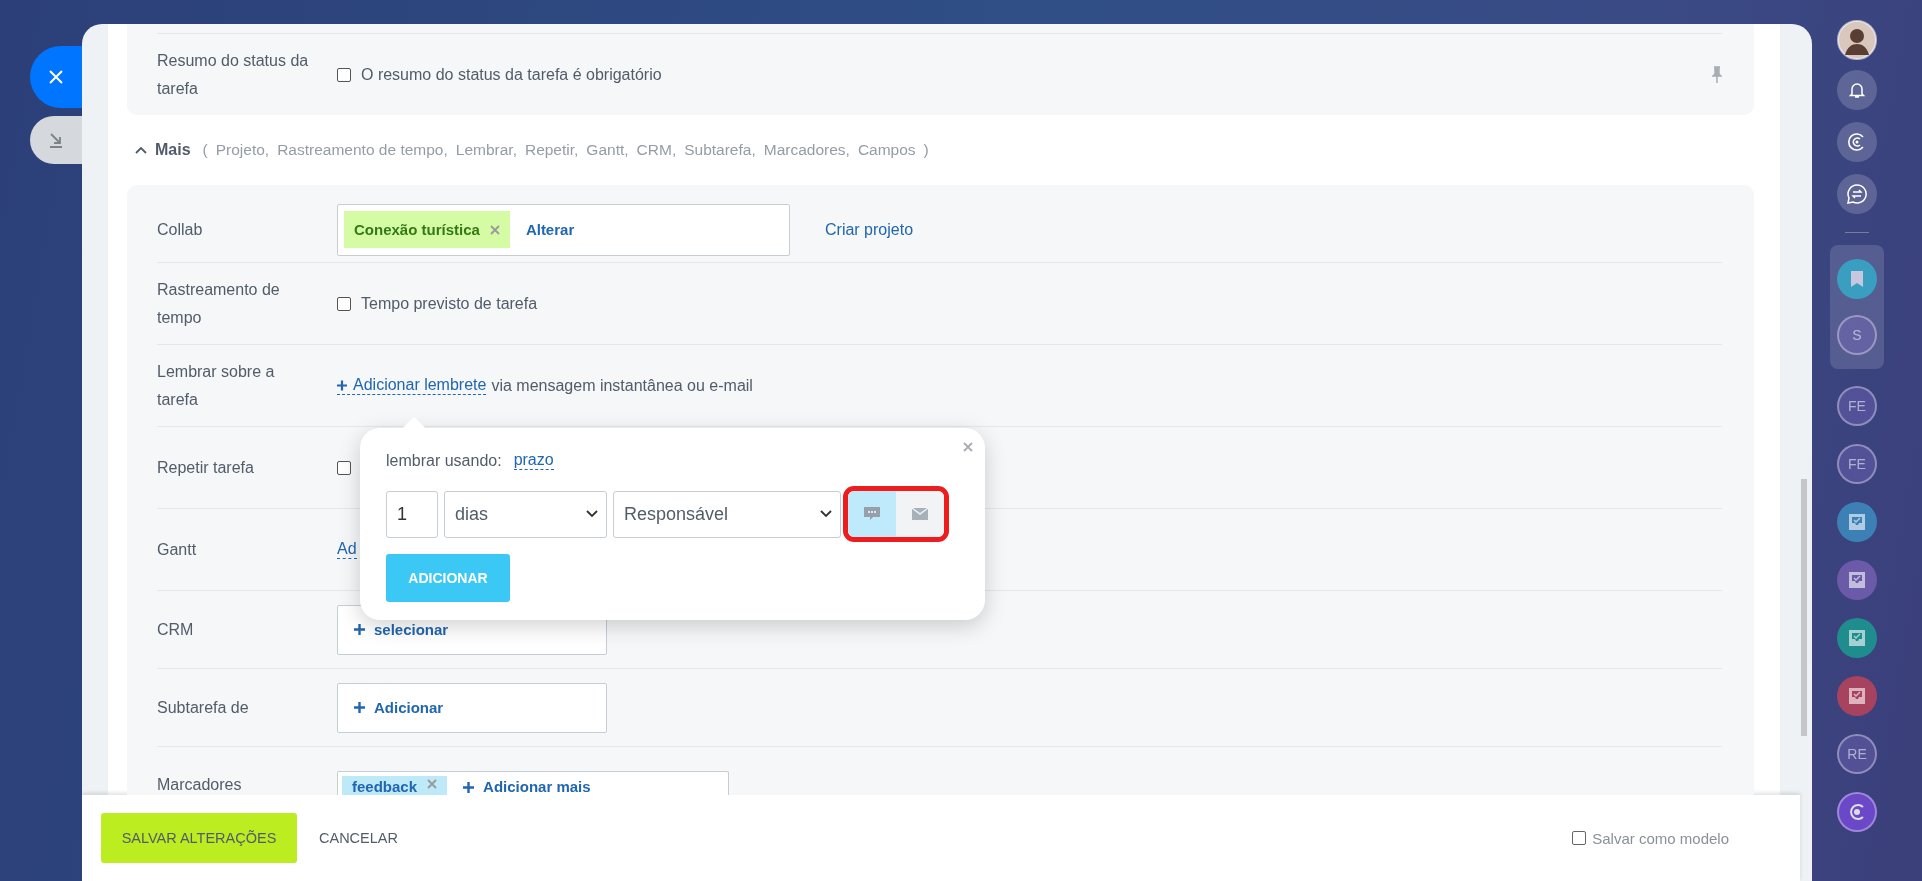 The height and width of the screenshot is (881, 1922). Describe the element at coordinates (511, 74) in the screenshot. I see `checkbox-label: O resumo do status da tarefa é obrigatório` at that location.